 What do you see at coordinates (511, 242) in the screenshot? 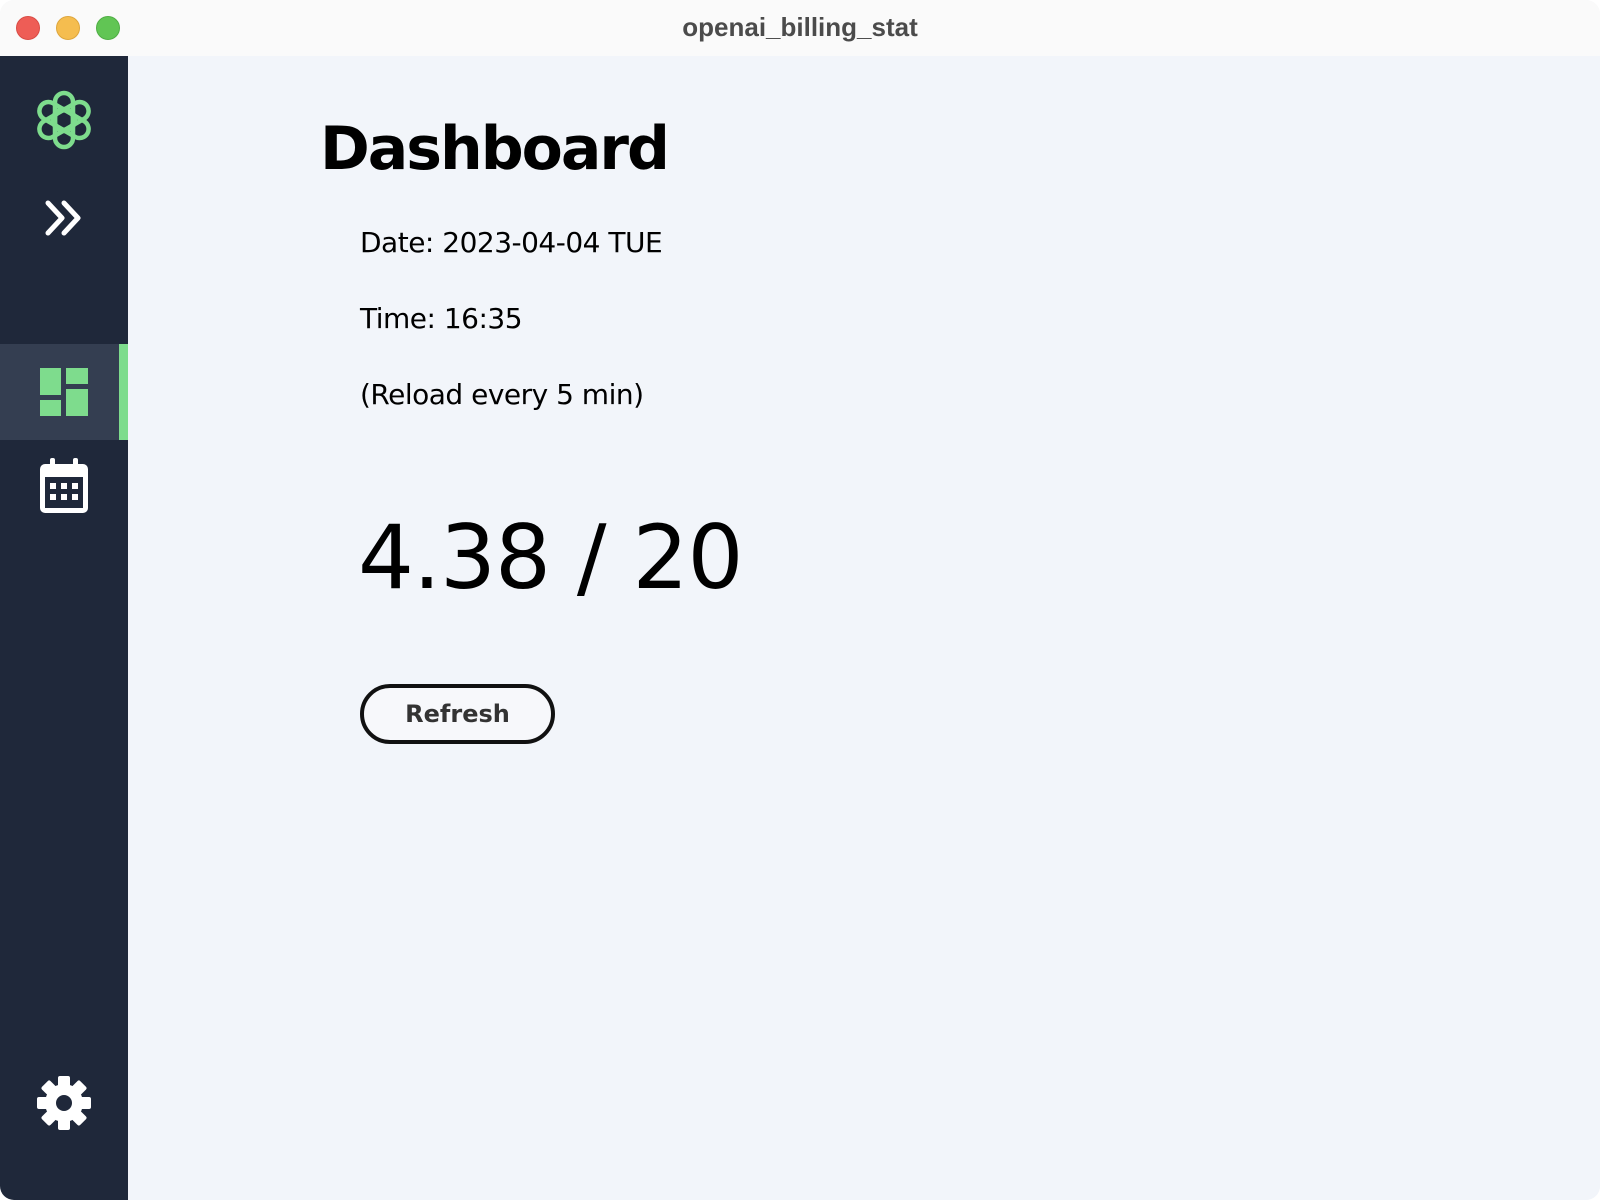
I see `date-text: Date: 2023-04-04 TUE` at bounding box center [511, 242].